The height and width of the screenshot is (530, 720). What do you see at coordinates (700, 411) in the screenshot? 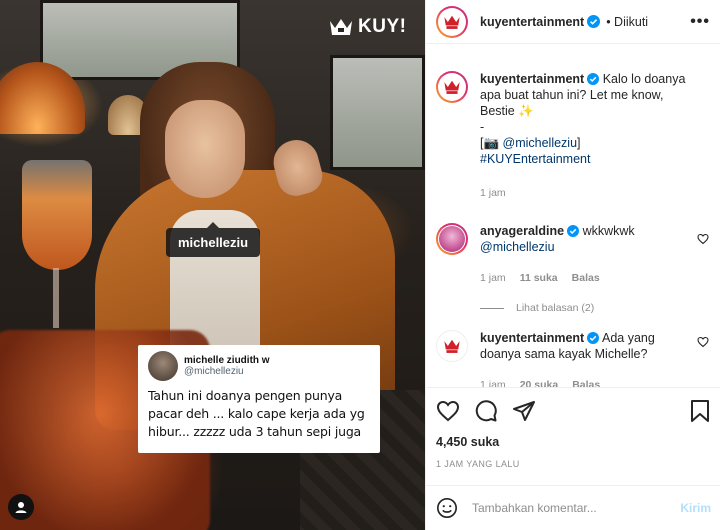
I see `save-bookmark-icon` at bounding box center [700, 411].